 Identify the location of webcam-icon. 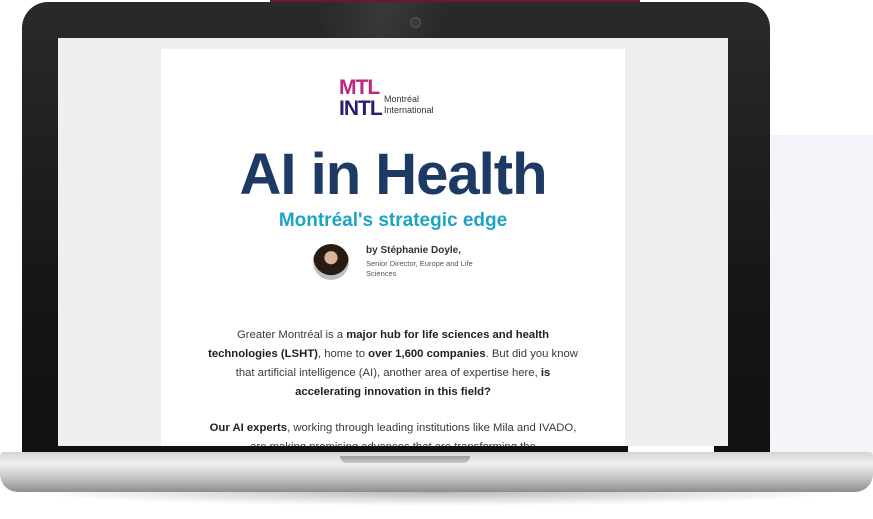
(415, 22).